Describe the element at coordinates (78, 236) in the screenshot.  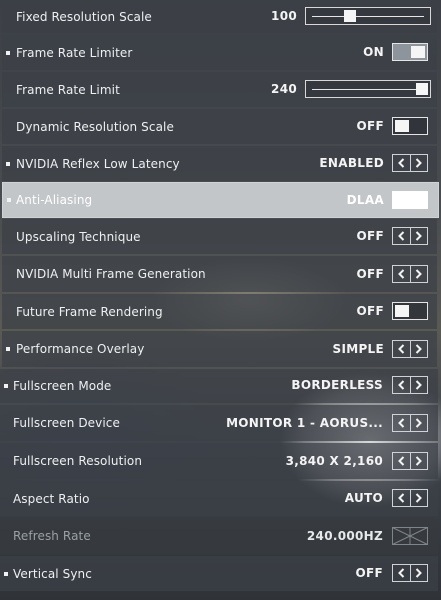
I see `setting-label: Upscaling Technique` at that location.